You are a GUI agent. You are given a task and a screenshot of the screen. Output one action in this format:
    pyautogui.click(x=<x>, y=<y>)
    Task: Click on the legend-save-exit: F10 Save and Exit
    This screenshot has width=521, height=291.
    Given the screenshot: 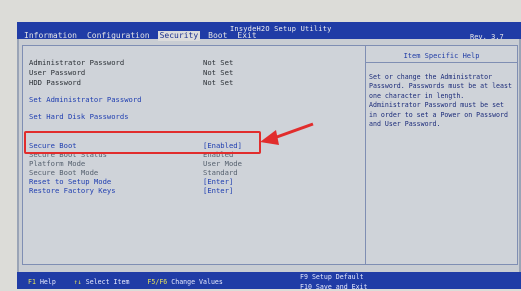 What is the action you would take?
    pyautogui.click(x=334, y=287)
    